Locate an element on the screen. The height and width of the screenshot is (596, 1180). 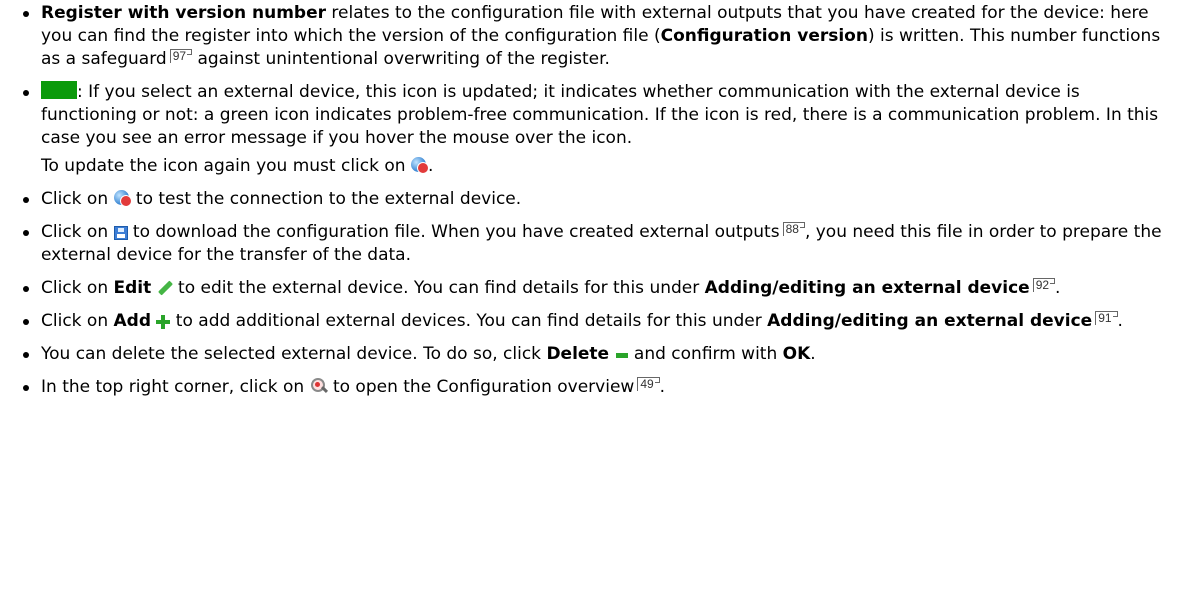
item-text: and confirm with is located at coordinates (705, 354).